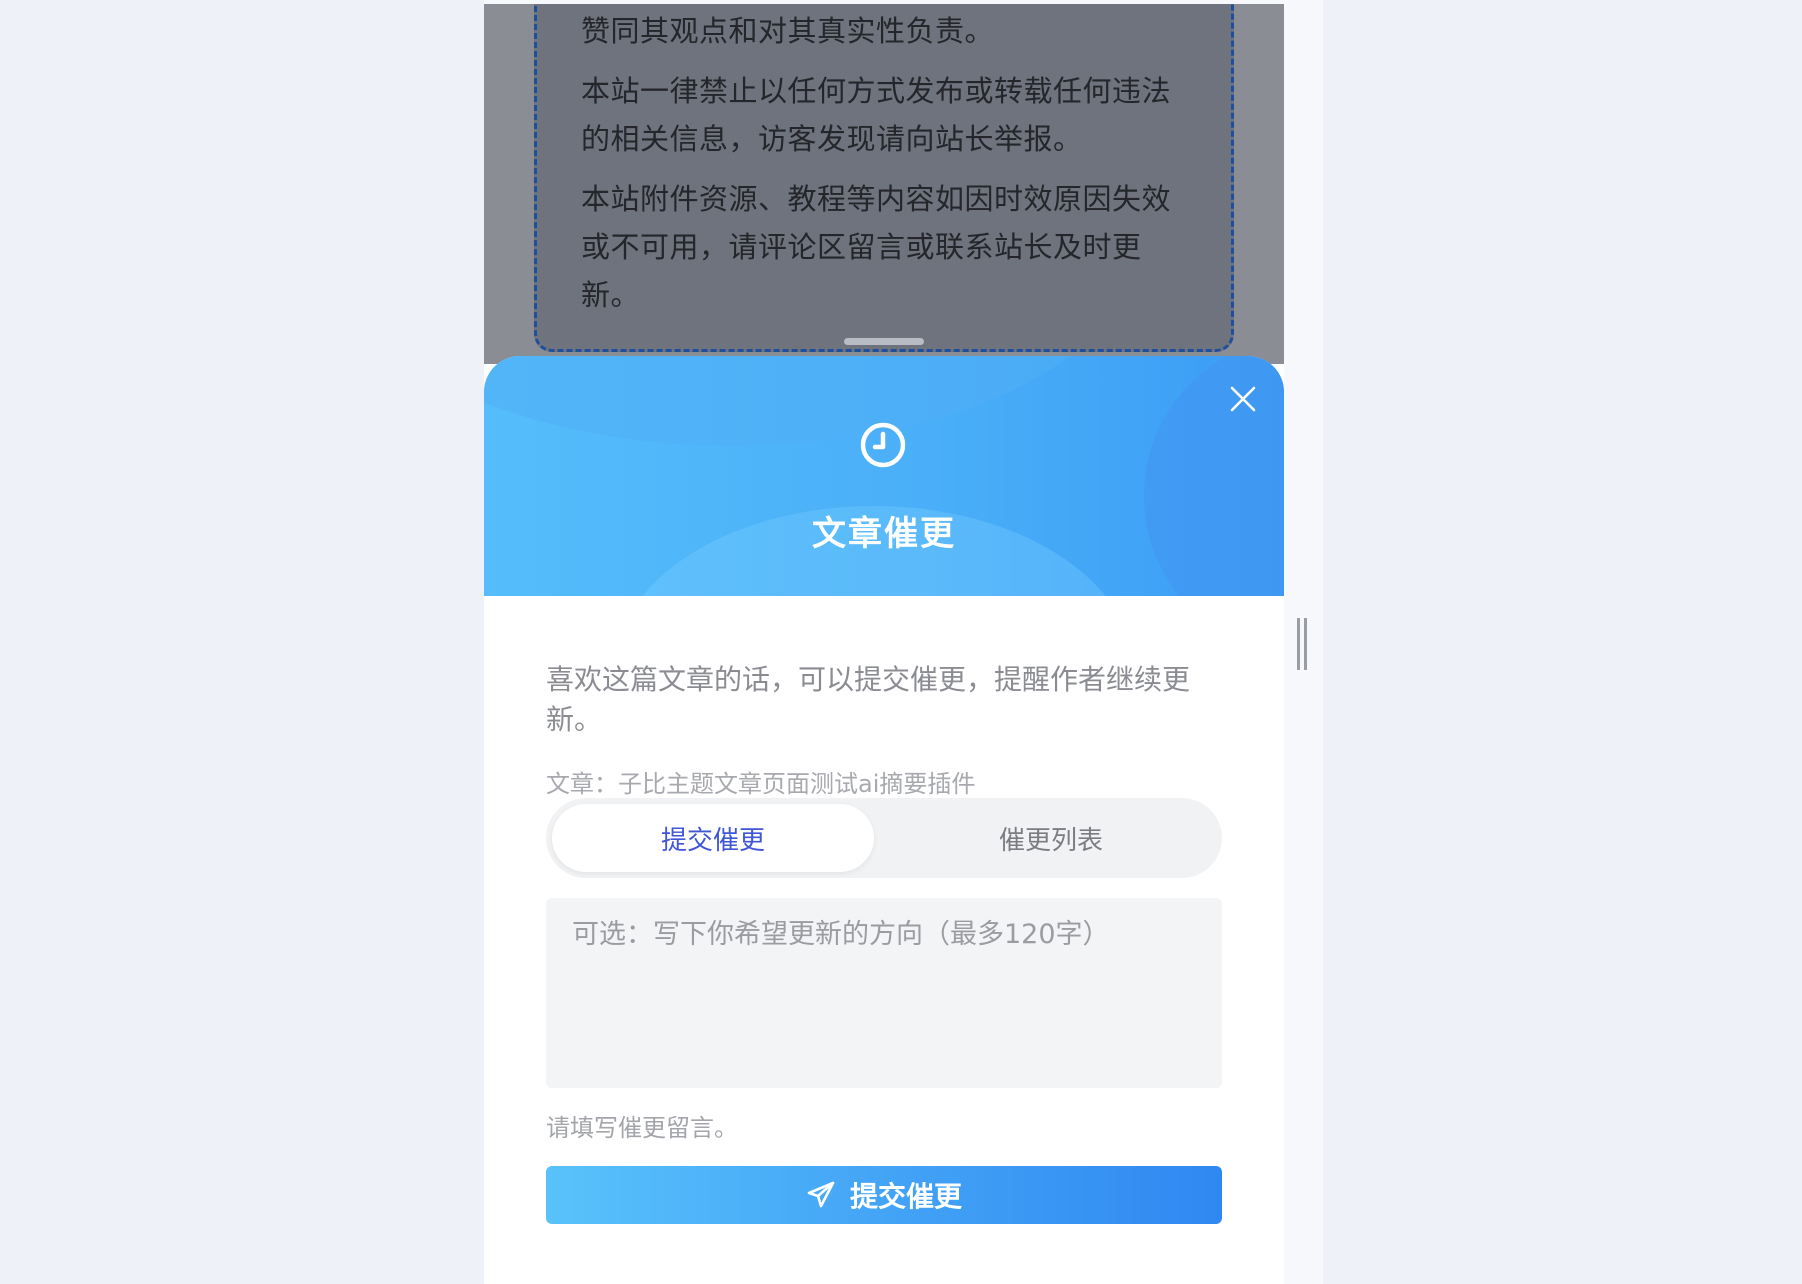 The image size is (1802, 1284). Describe the element at coordinates (884, 534) in the screenshot. I see `sheet-title: 文章催更` at that location.